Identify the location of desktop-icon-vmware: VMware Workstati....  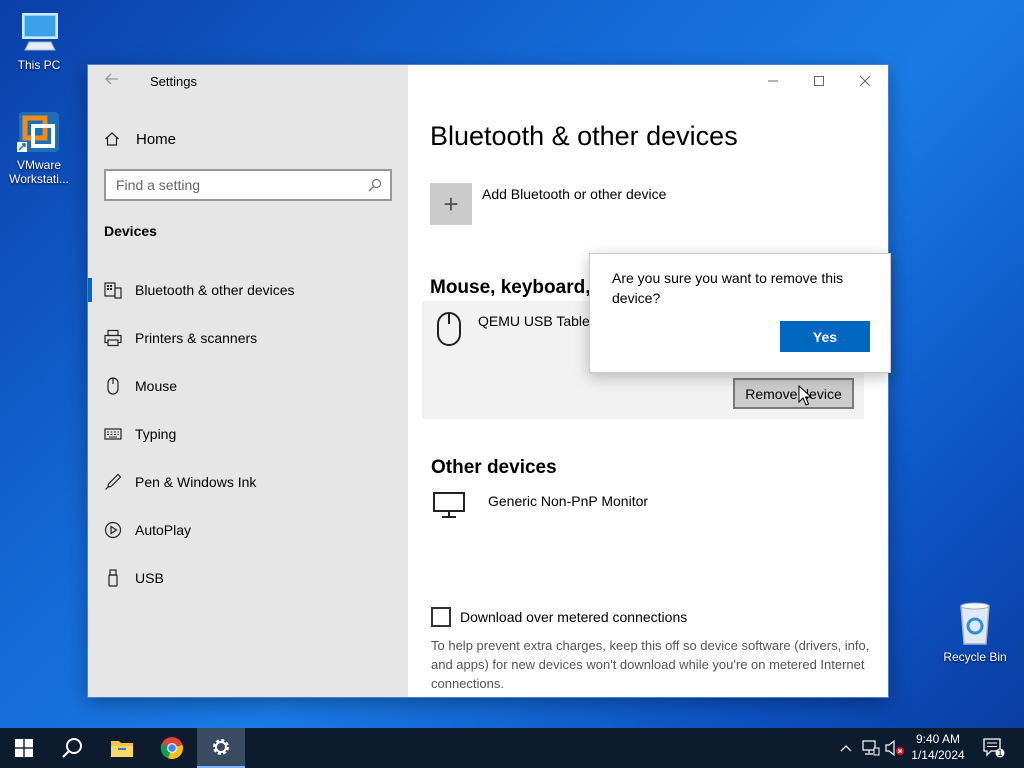
(39, 147).